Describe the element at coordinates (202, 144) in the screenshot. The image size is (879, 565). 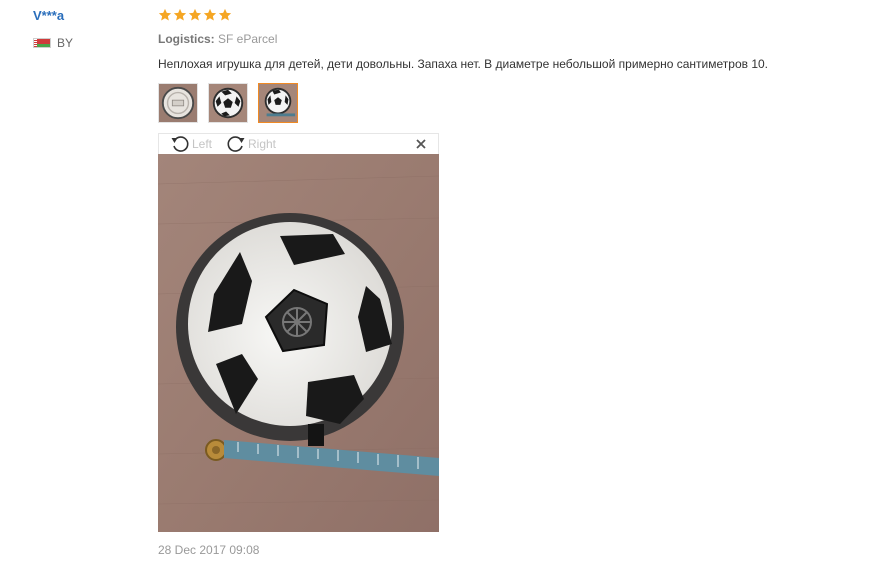
I see `rotate-left-label: Left` at that location.